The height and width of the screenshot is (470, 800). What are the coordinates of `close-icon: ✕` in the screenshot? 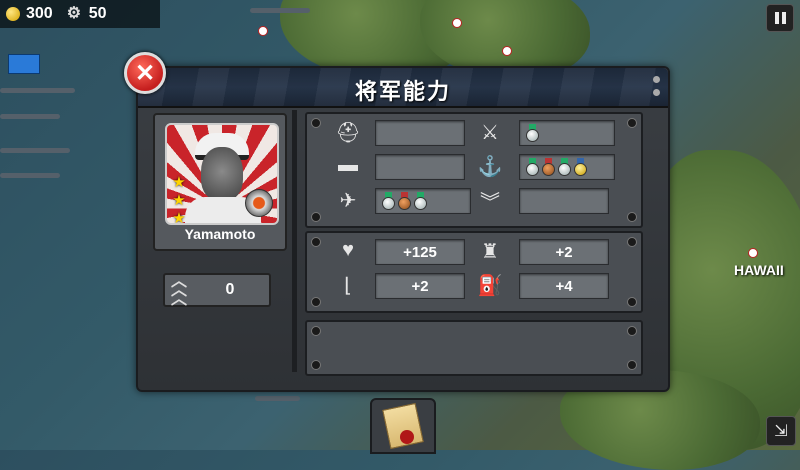 It's located at (145, 73).